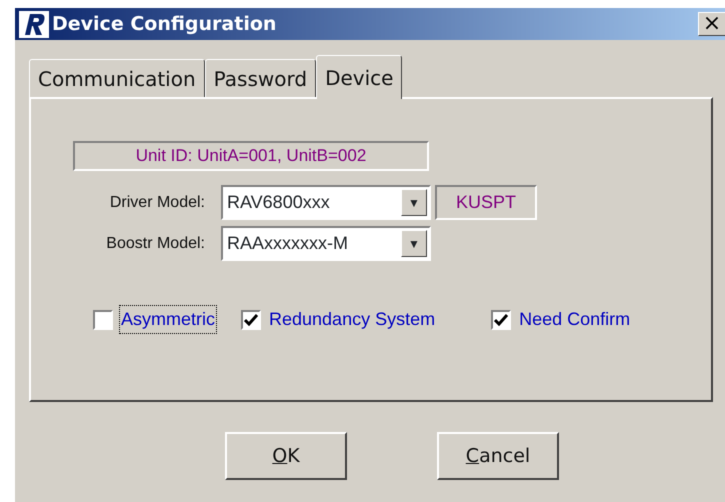  What do you see at coordinates (498, 456) in the screenshot?
I see `dialog-button: Cancel` at bounding box center [498, 456].